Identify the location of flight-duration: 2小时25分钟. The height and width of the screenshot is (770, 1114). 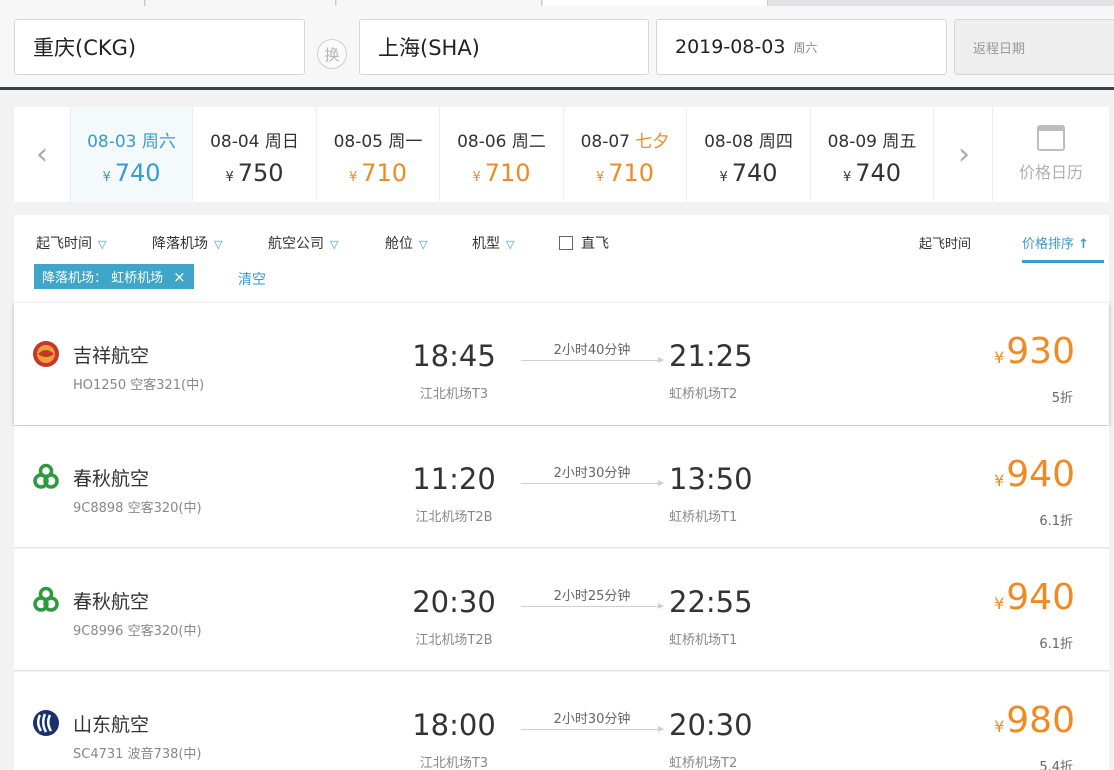
(592, 596).